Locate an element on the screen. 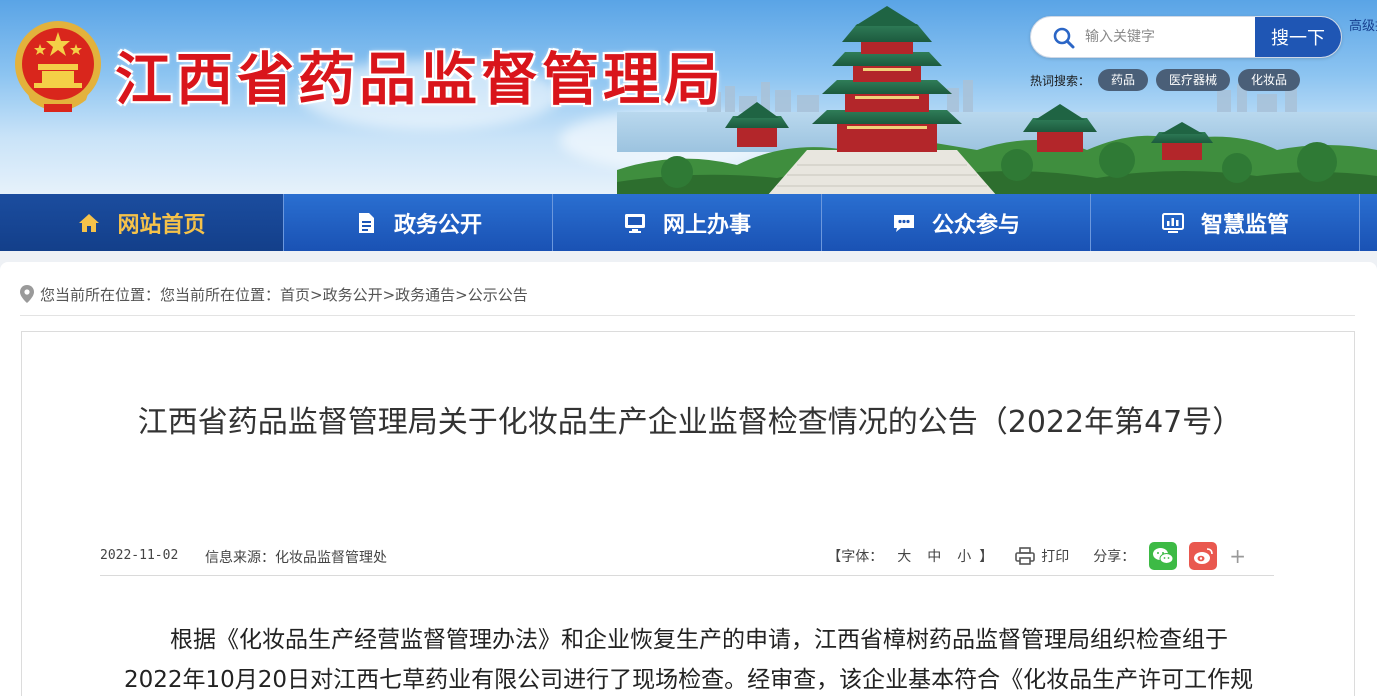 This screenshot has width=1377, height=696. divider is located at coordinates (687, 315).